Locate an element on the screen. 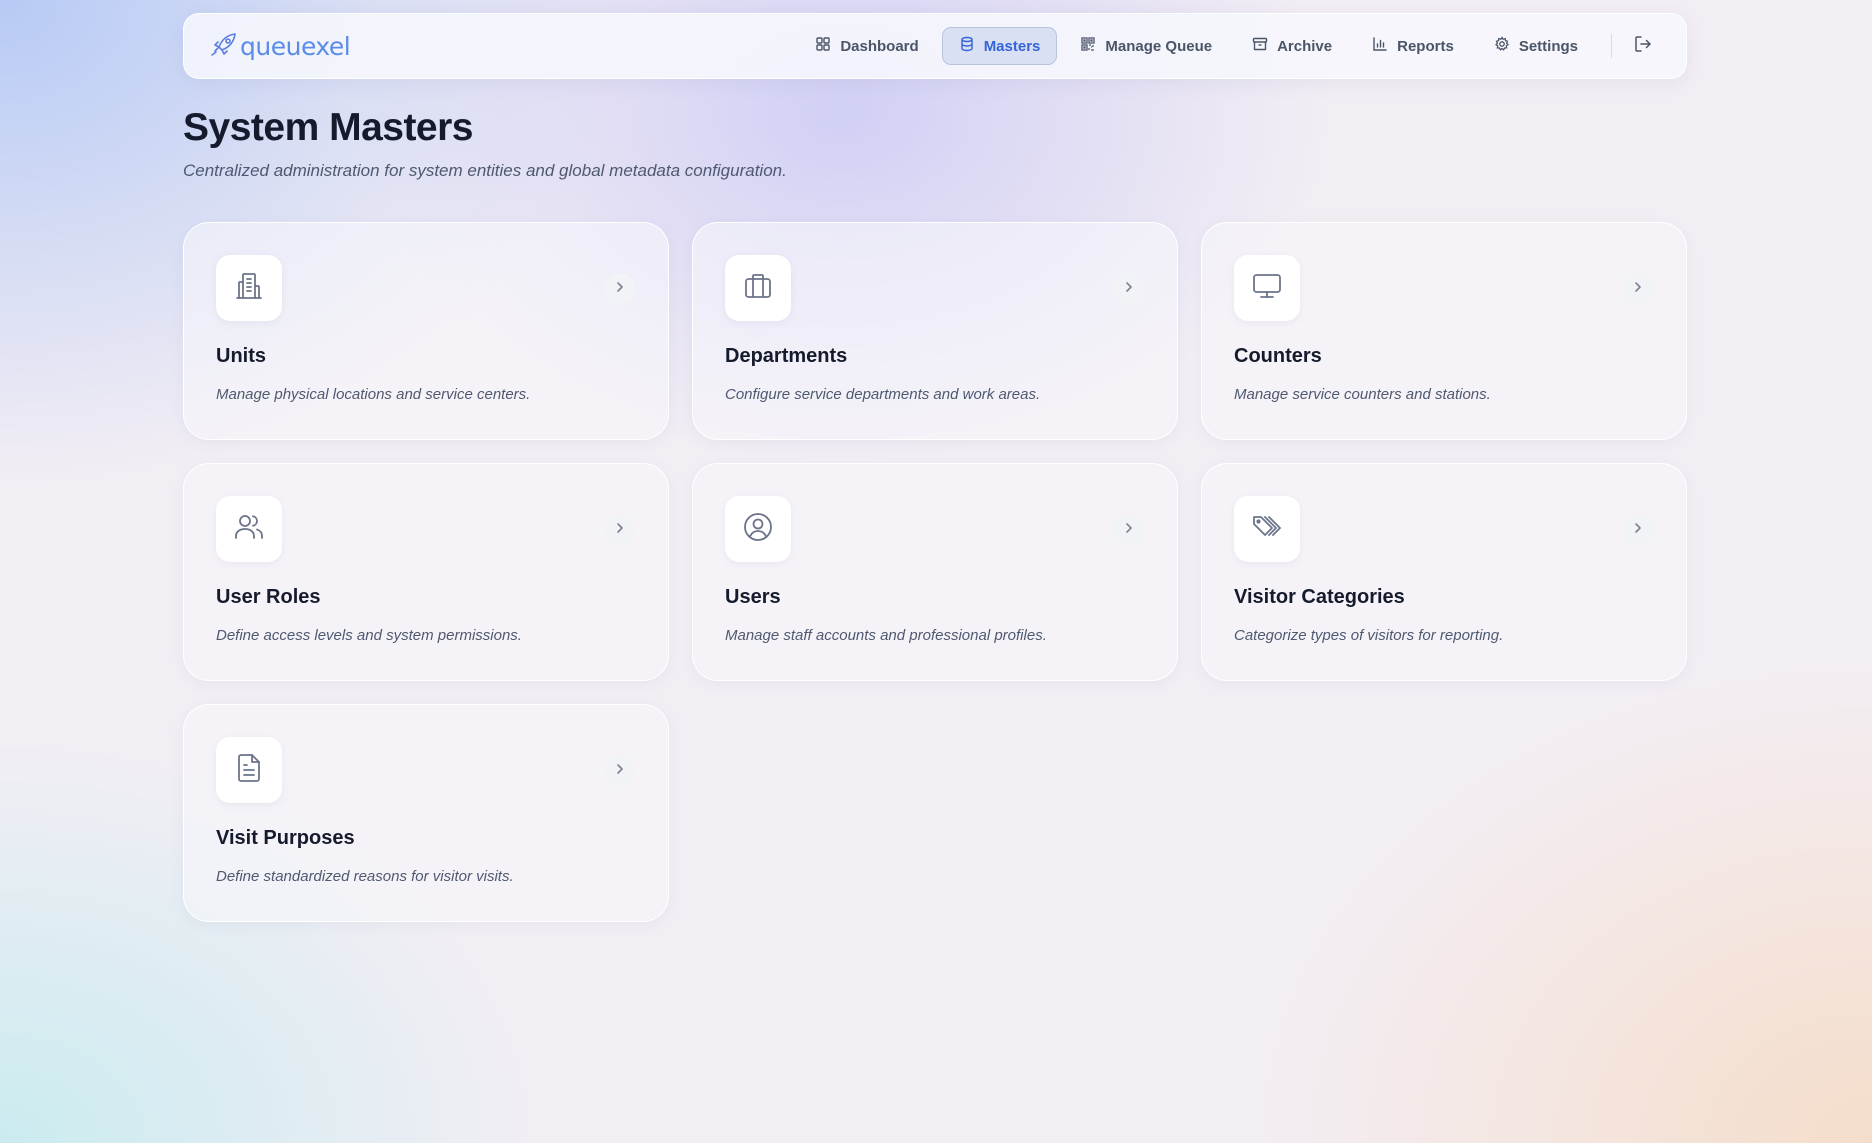  card-departments-title: Departments is located at coordinates (786, 356).